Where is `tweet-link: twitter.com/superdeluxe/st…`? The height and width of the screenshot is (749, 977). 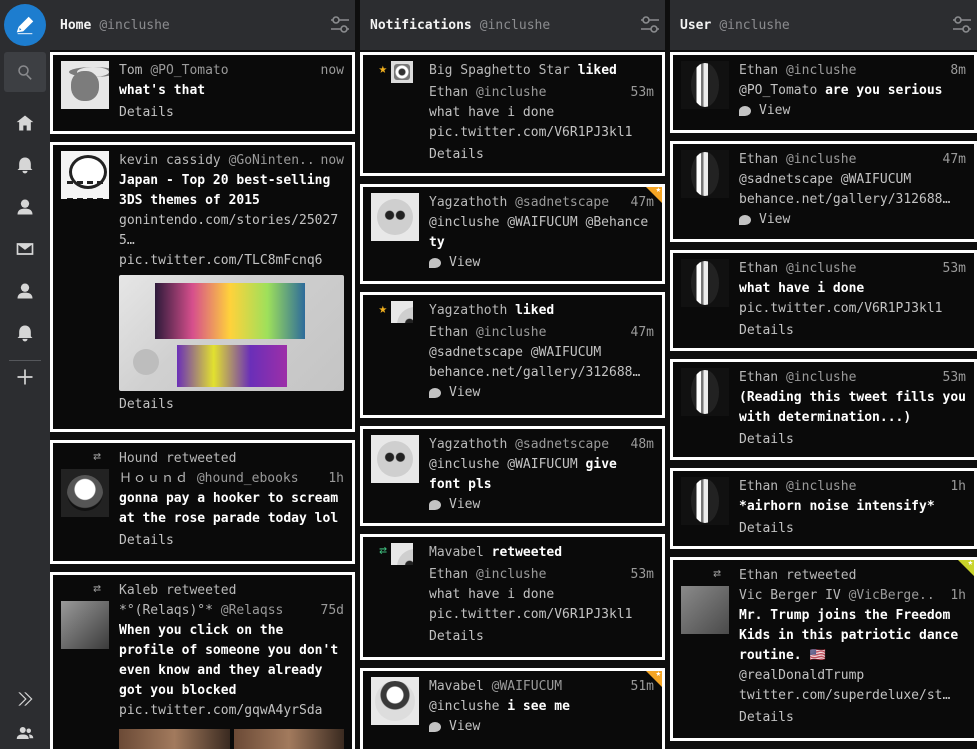
tweet-link: twitter.com/superdeluxe/st… is located at coordinates (852, 696).